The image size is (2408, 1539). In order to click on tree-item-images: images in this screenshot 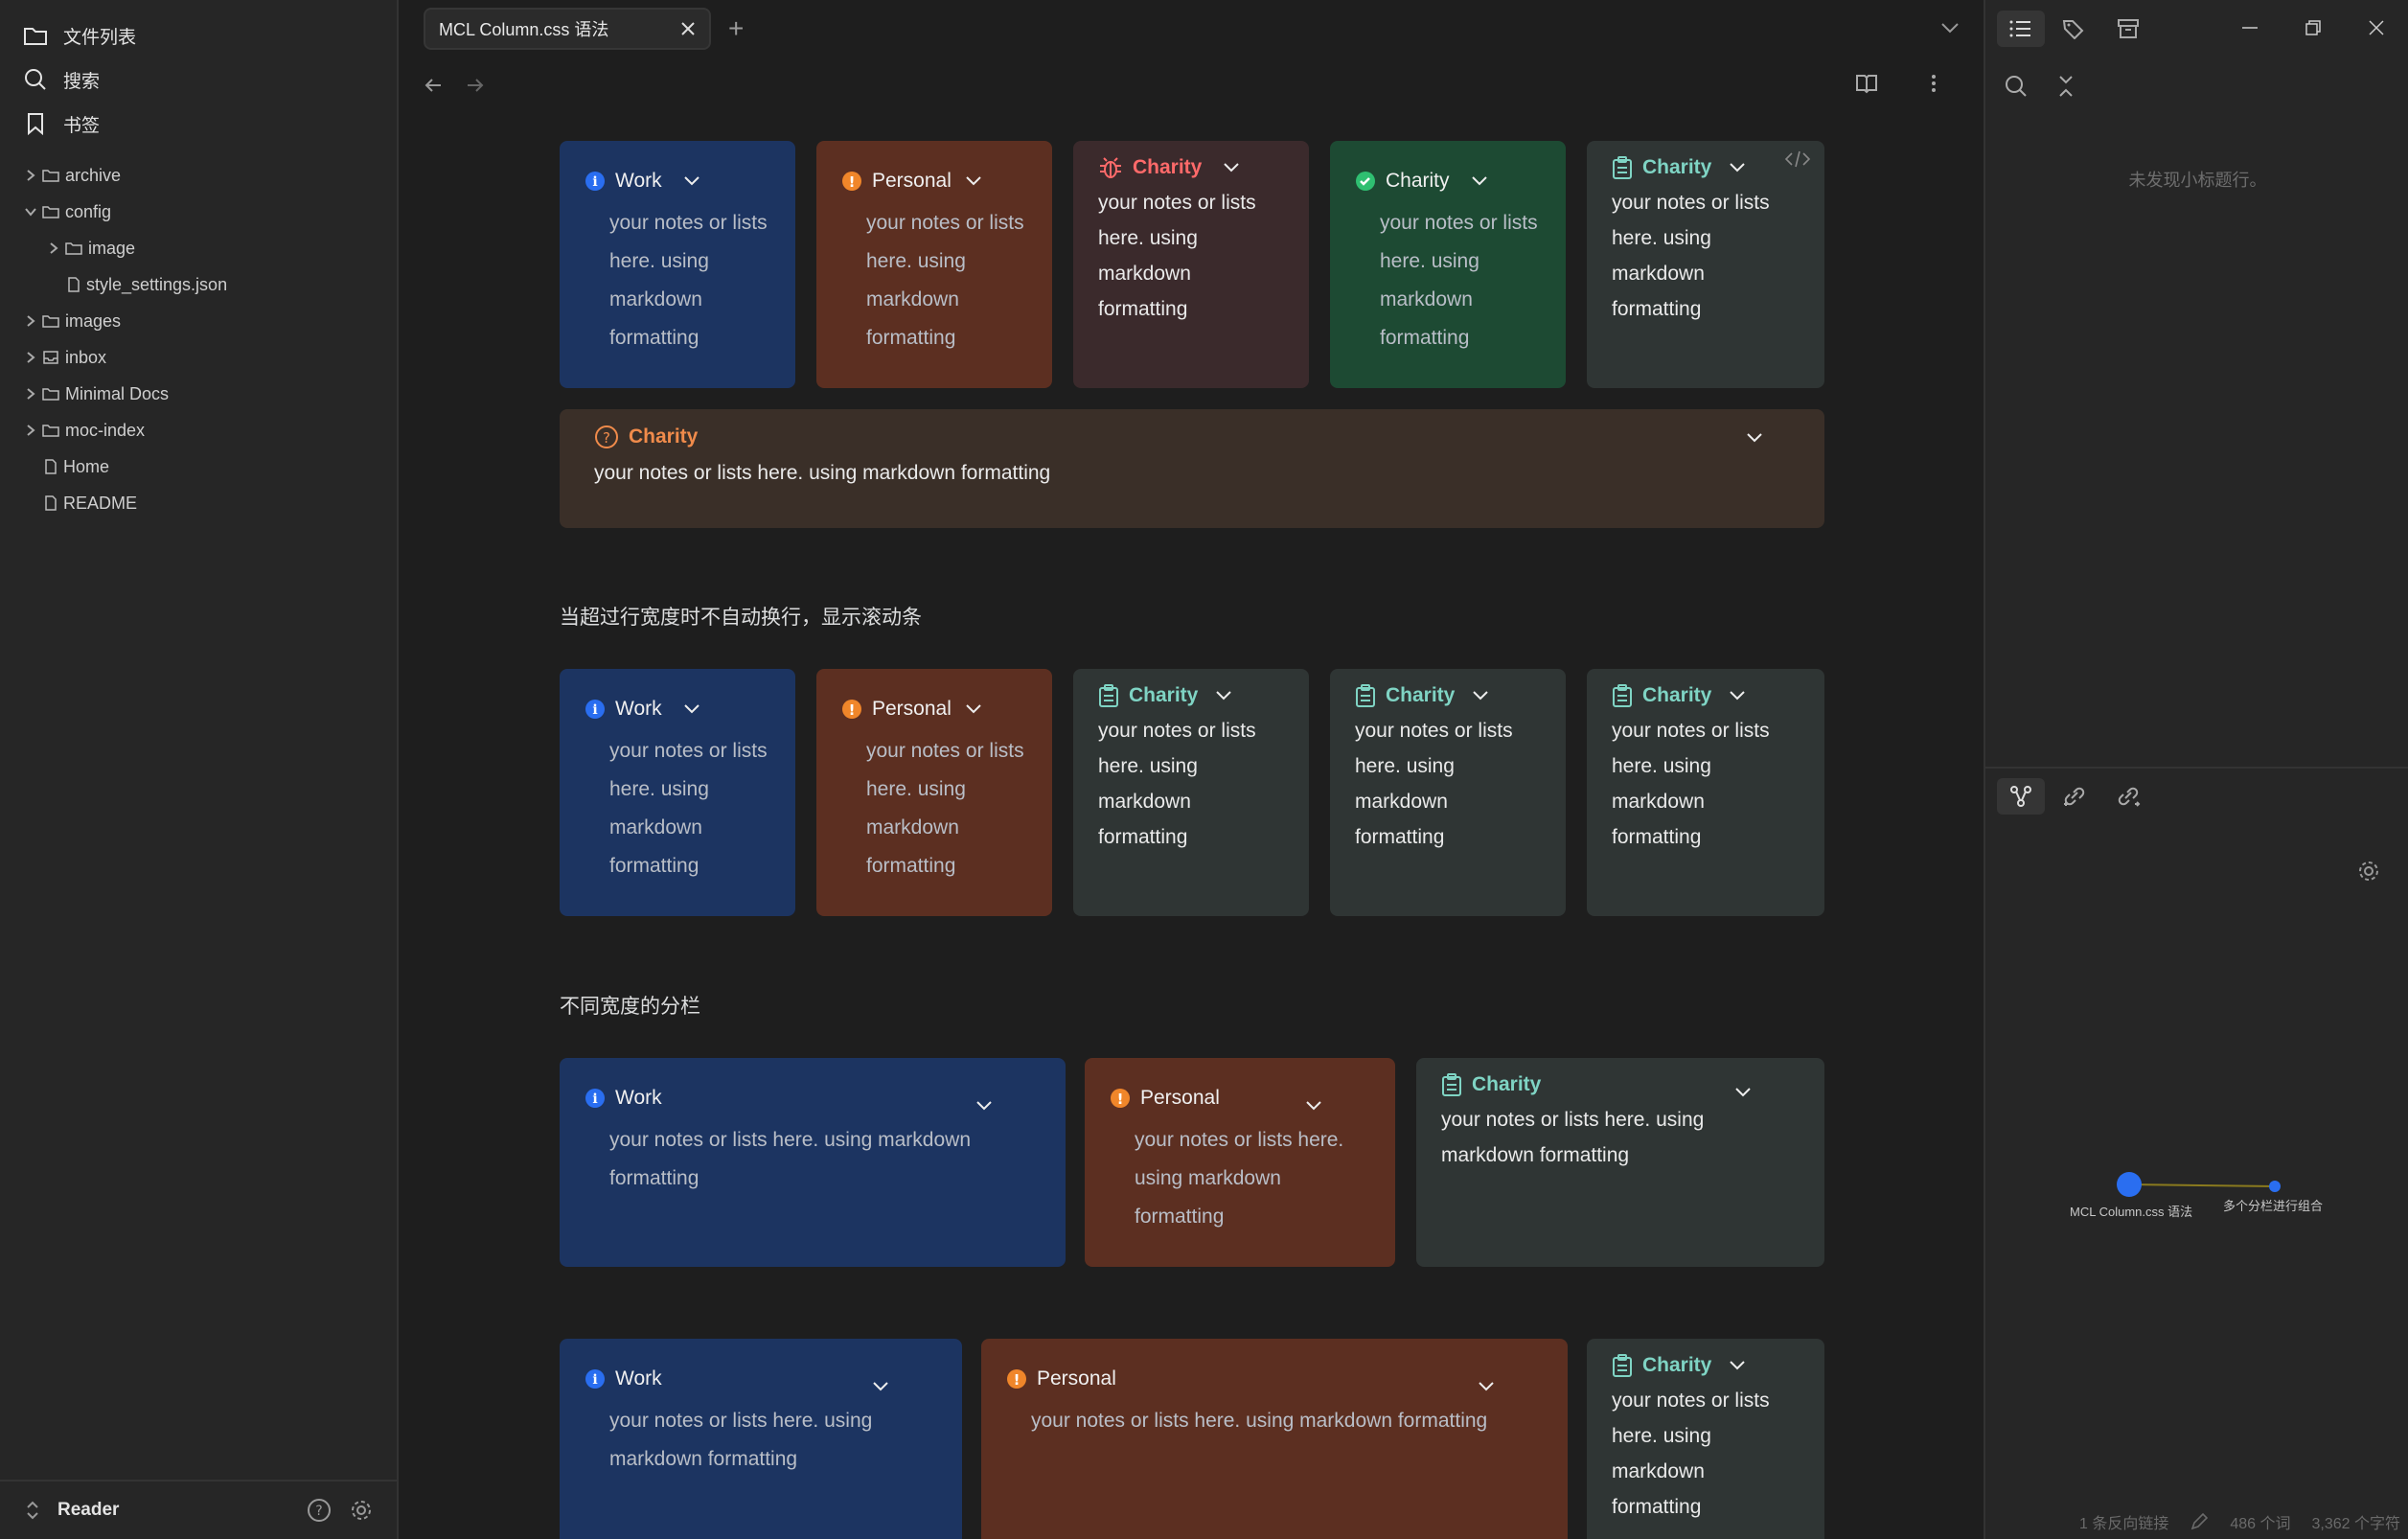, I will do `click(211, 321)`.